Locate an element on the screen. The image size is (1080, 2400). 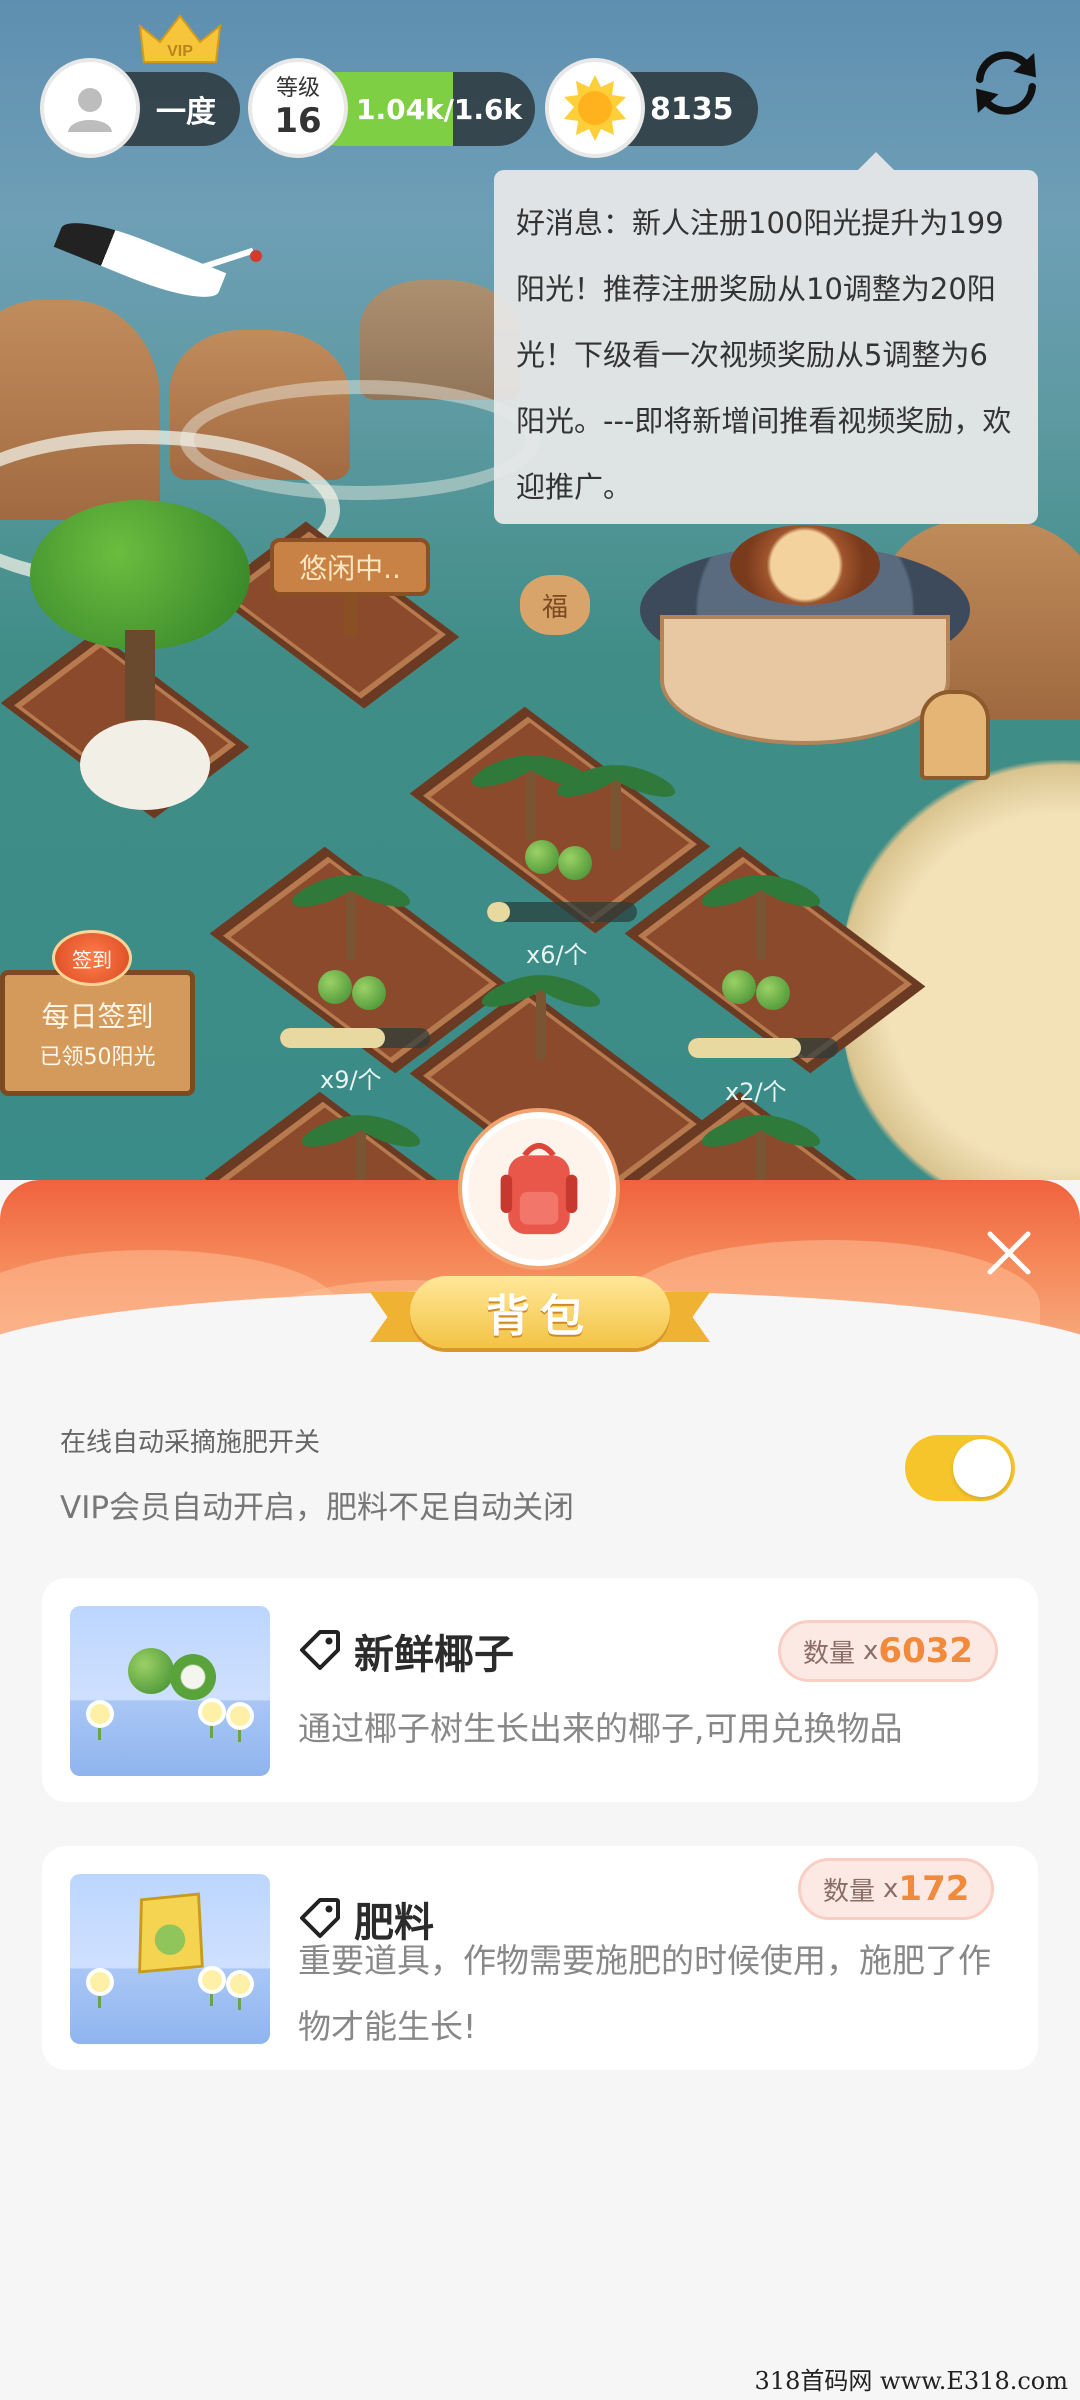
item-description: 通过椰子树生长出来的椰子,可用兑换物品 is located at coordinates (600, 1728).